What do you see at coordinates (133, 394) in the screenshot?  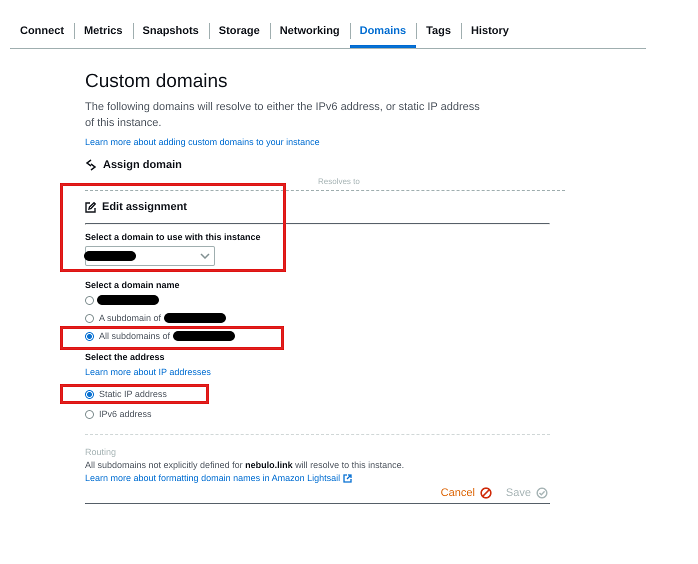 I see `option-label: Static IP address` at bounding box center [133, 394].